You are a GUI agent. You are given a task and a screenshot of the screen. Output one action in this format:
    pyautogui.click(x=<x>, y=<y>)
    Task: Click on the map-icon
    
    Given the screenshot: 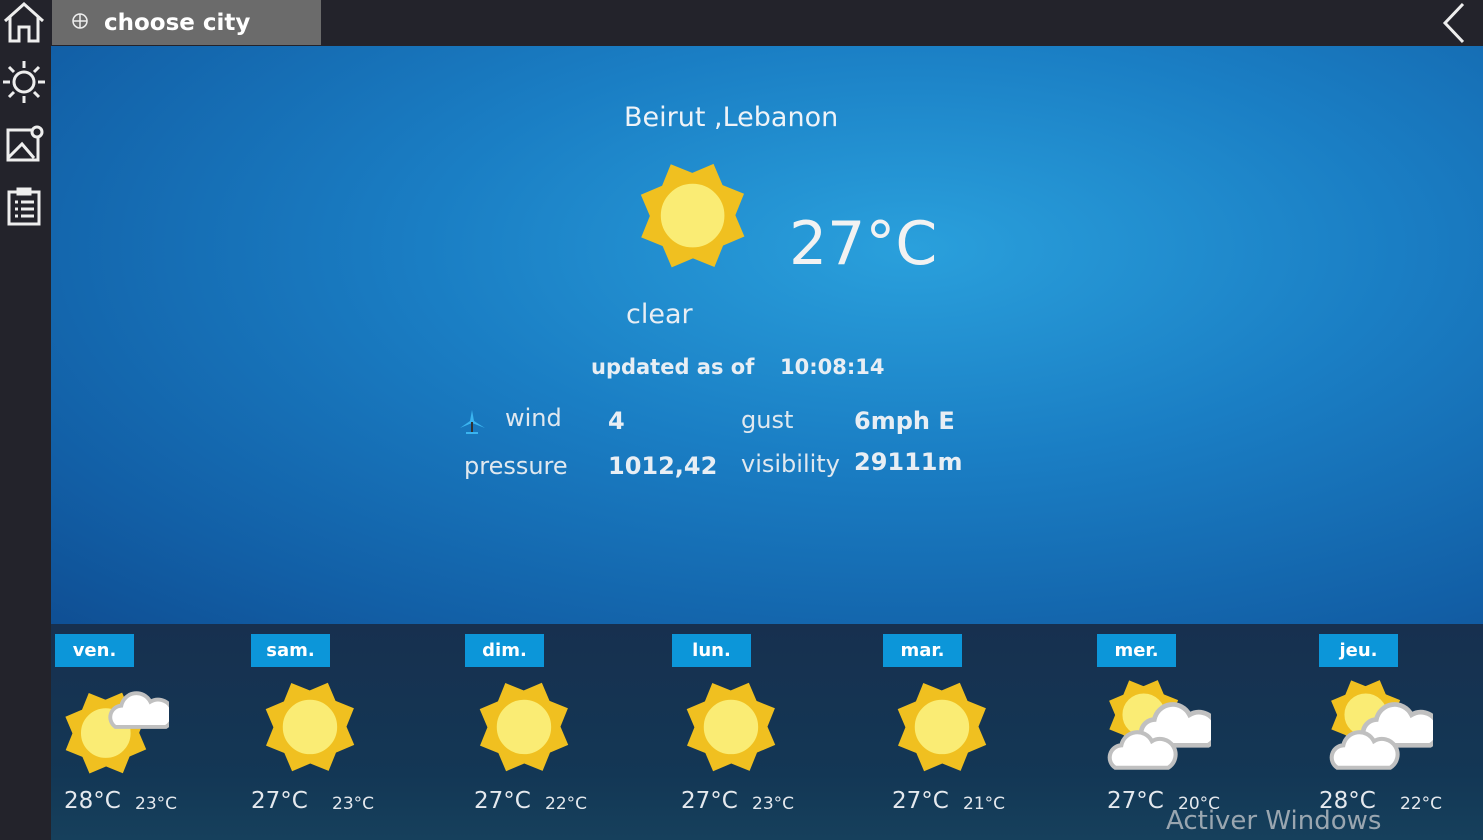 What is the action you would take?
    pyautogui.click(x=24, y=144)
    